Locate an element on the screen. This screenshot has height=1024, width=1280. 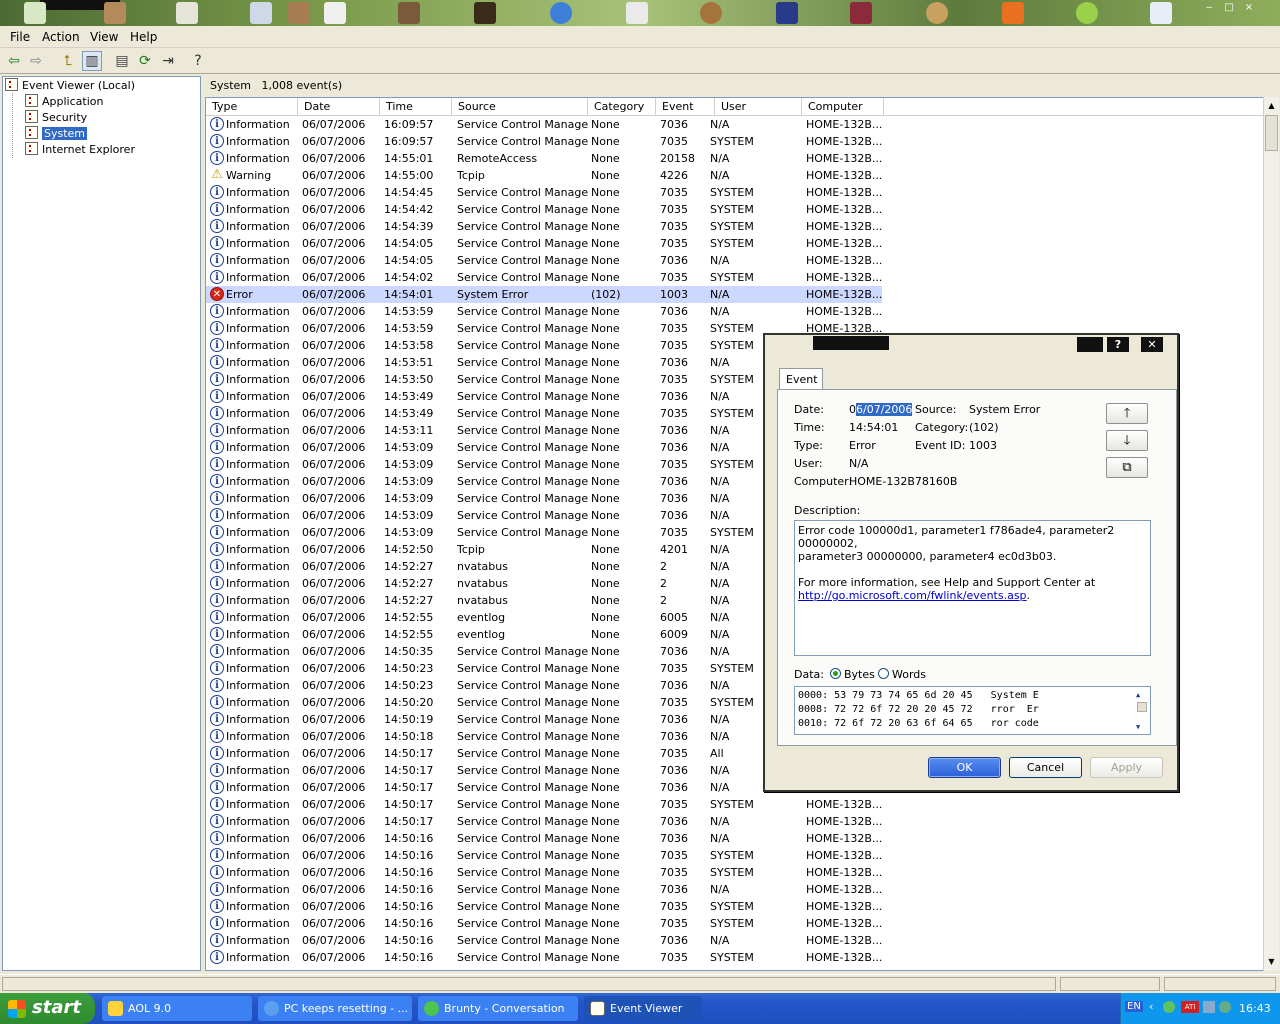
clock: 16:43 is located at coordinates (1255, 1008).